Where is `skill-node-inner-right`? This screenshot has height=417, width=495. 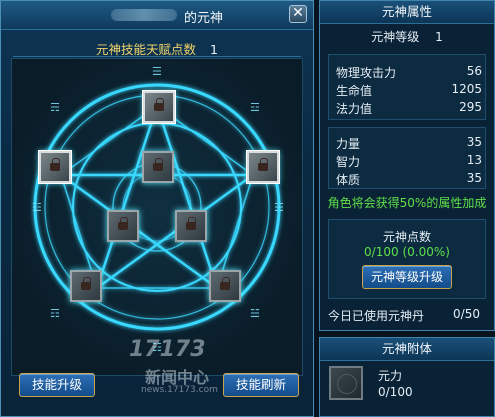
skill-node-inner-right is located at coordinates (191, 226).